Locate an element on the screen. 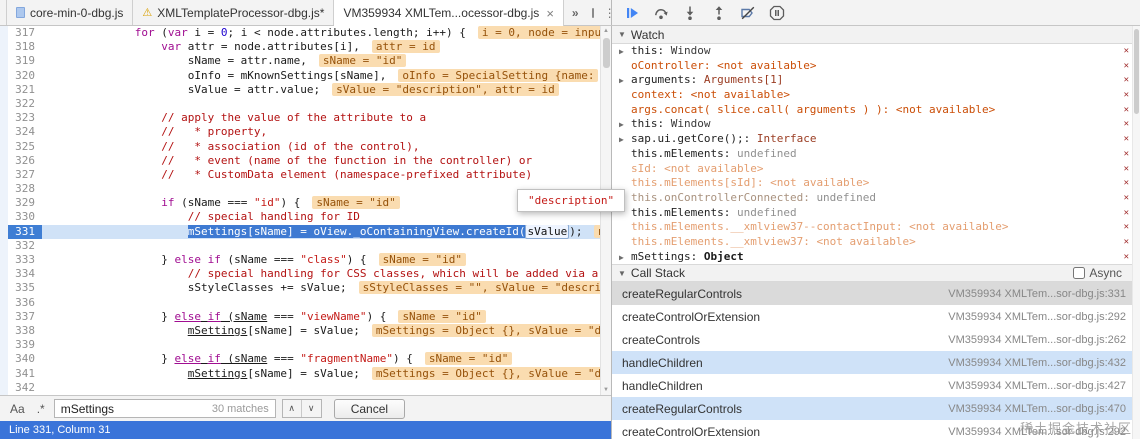  code-line: 319 sName = attr.name, sName = "id" is located at coordinates (305, 61).